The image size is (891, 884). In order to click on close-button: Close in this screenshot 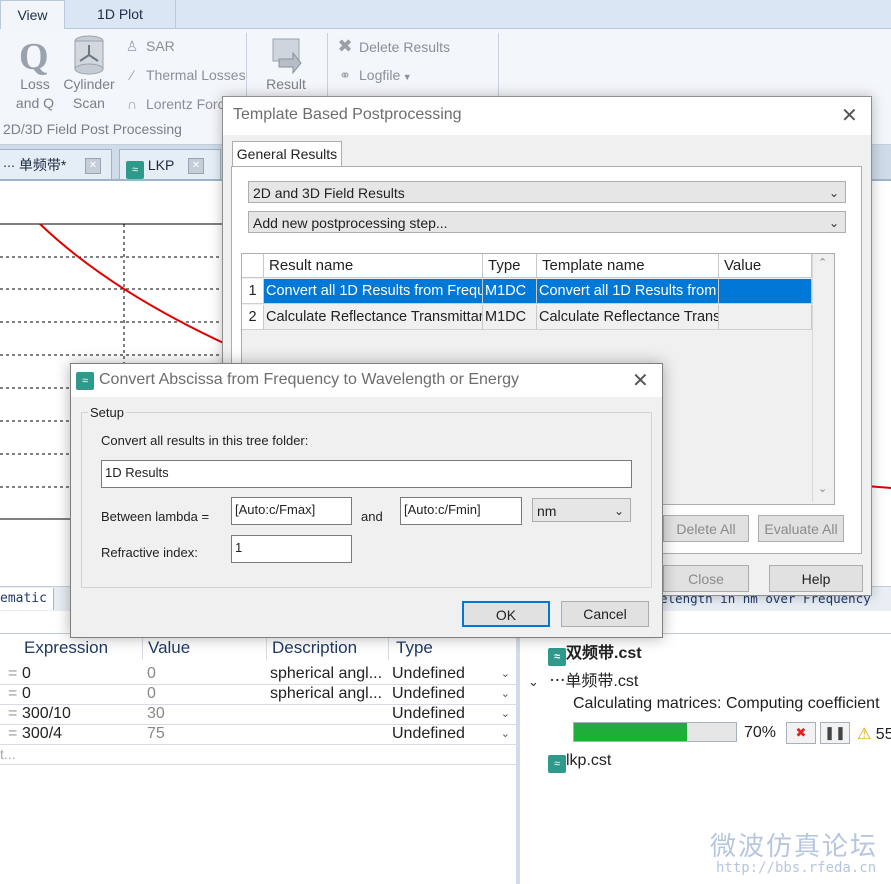, I will do `click(706, 578)`.